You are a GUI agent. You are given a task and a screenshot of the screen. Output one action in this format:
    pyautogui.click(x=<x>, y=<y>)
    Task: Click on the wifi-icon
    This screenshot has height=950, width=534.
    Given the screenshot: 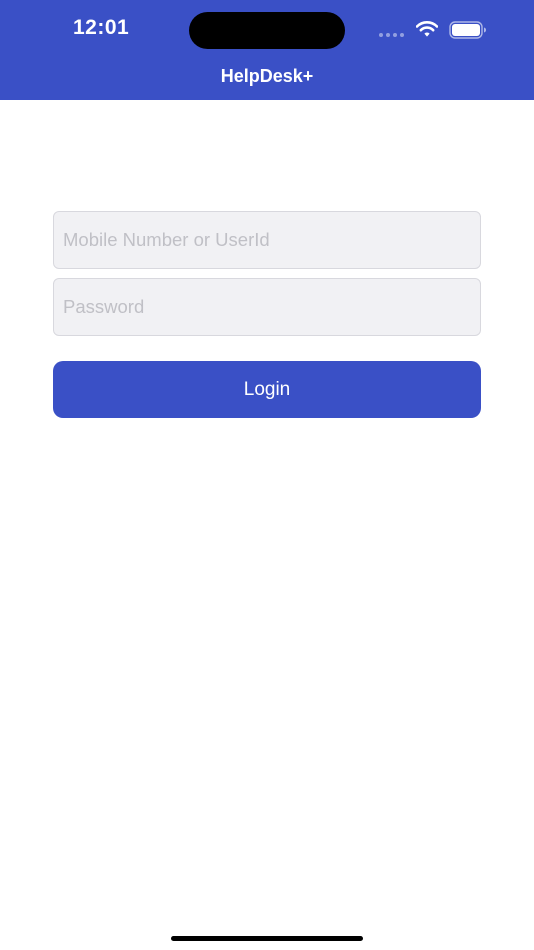 What is the action you would take?
    pyautogui.click(x=427, y=29)
    